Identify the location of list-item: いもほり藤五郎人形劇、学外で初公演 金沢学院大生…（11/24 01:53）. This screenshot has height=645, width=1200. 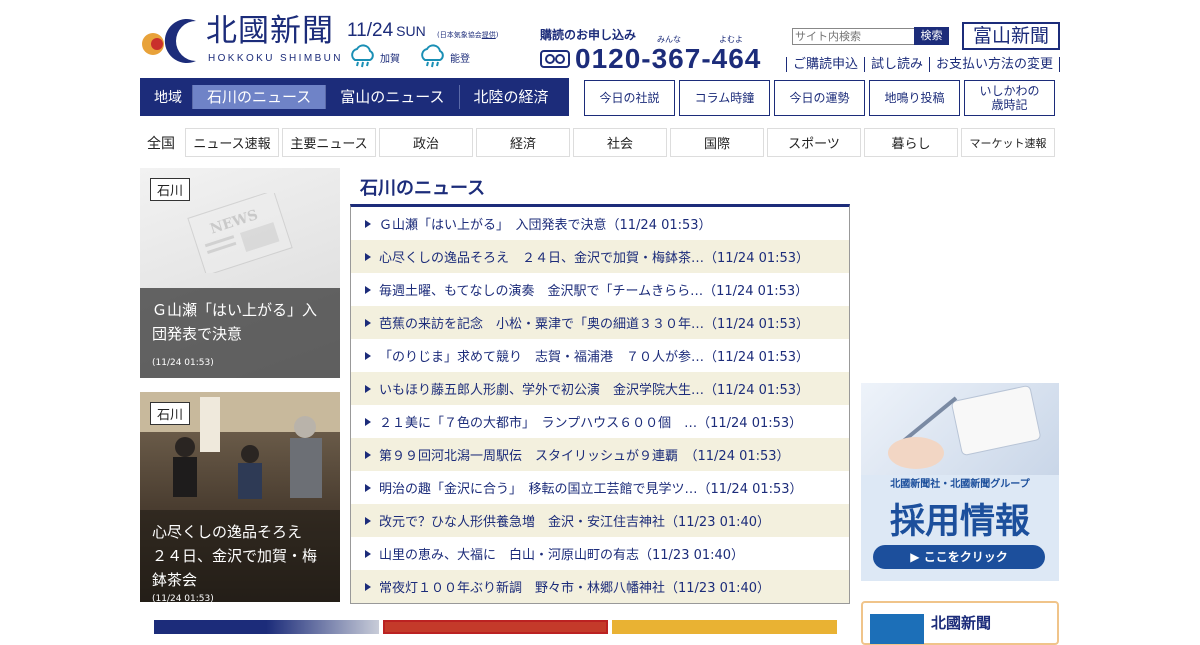
(600, 388).